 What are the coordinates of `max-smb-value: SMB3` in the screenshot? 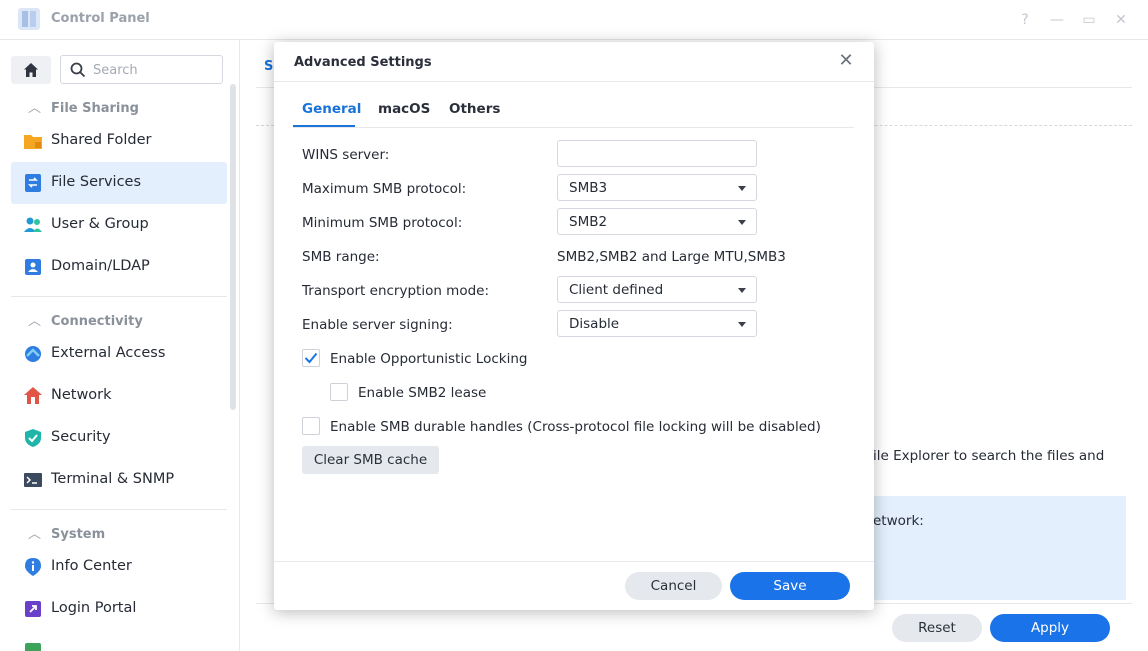 It's located at (588, 188).